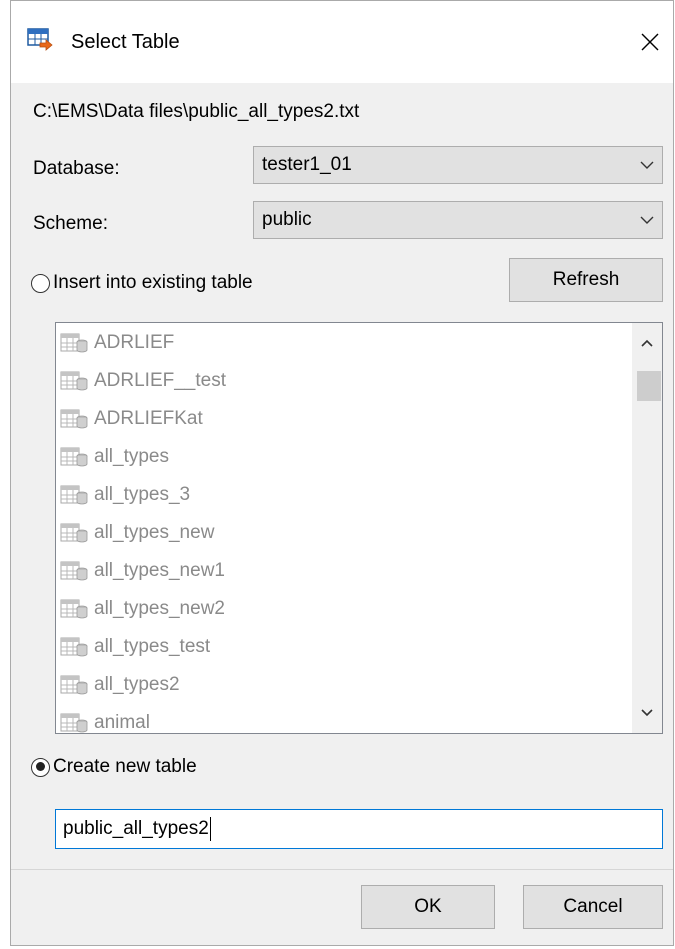  Describe the element at coordinates (287, 219) in the screenshot. I see `scheme-value: public` at that location.